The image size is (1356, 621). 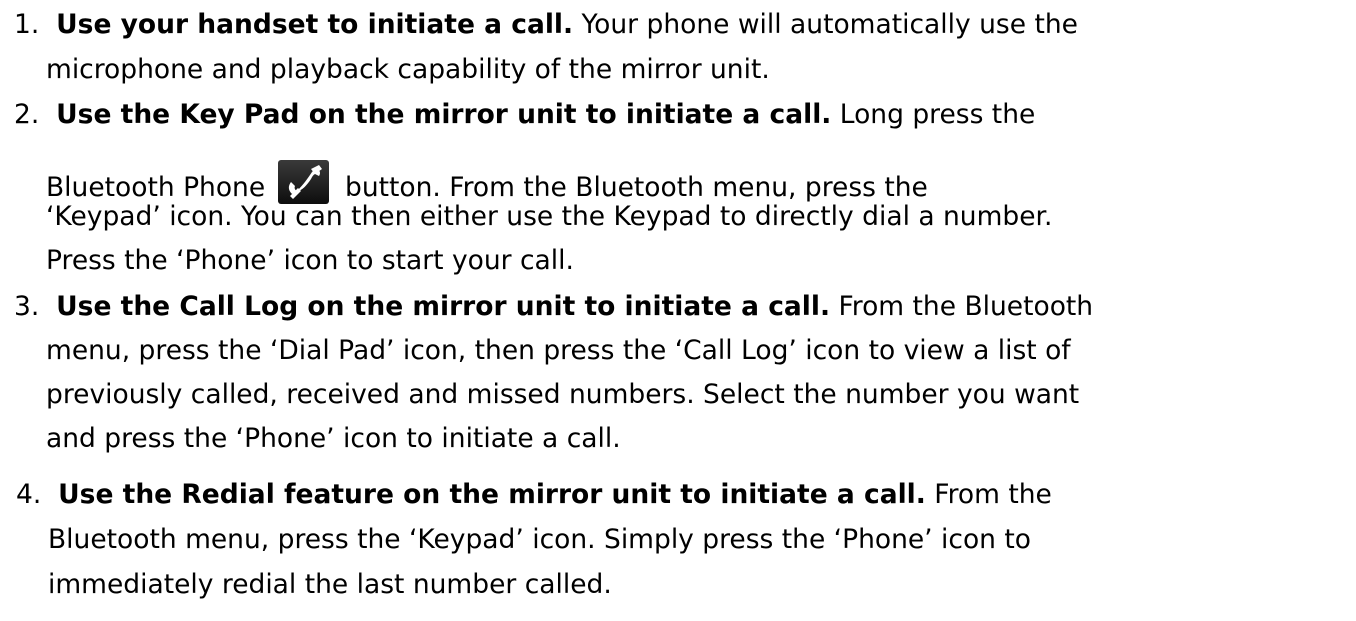 I want to click on item-3-text-1: From the Bluetooth, so click(x=962, y=306).